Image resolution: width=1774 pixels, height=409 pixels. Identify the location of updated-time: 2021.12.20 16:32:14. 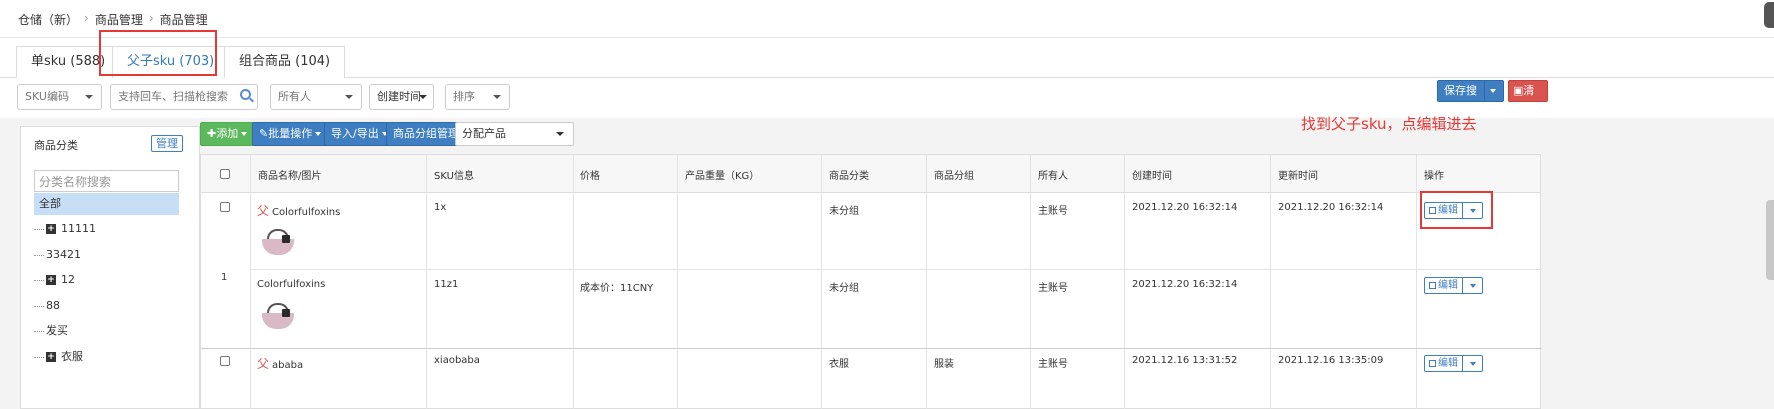
(1331, 207).